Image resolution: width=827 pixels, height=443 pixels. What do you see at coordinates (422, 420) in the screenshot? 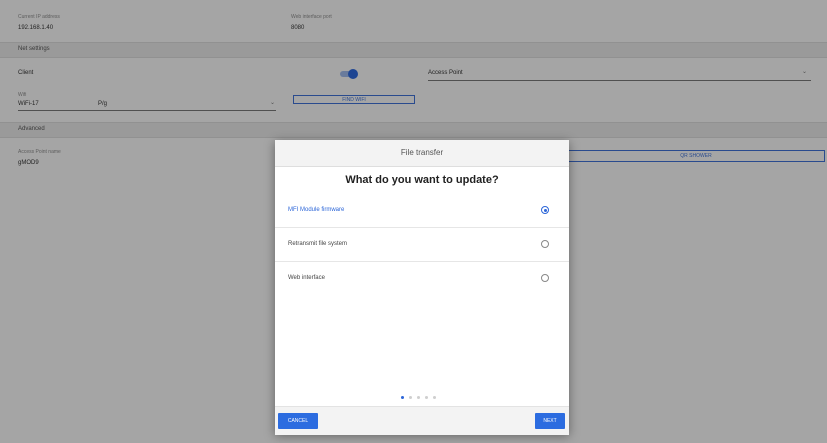
I see `dialog-footer: CANCEL NEXT` at bounding box center [422, 420].